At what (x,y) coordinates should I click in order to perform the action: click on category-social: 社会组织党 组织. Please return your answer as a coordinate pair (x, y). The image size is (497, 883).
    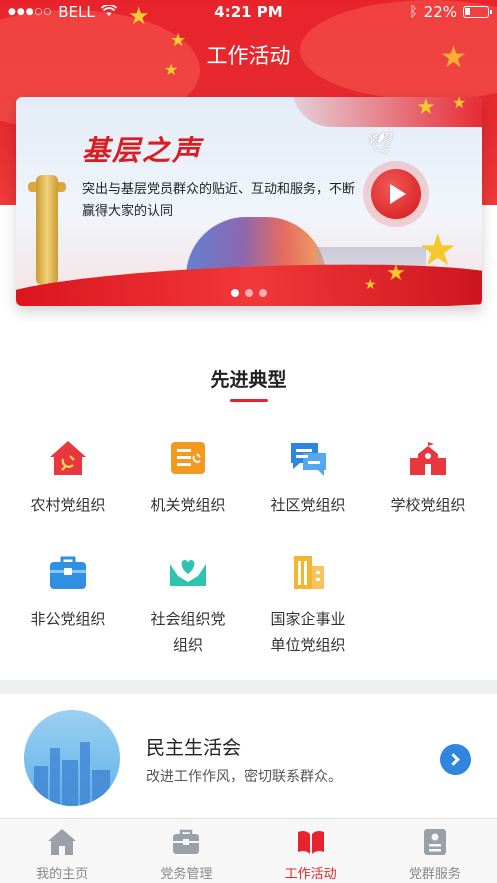
    Looking at the image, I should click on (188, 605).